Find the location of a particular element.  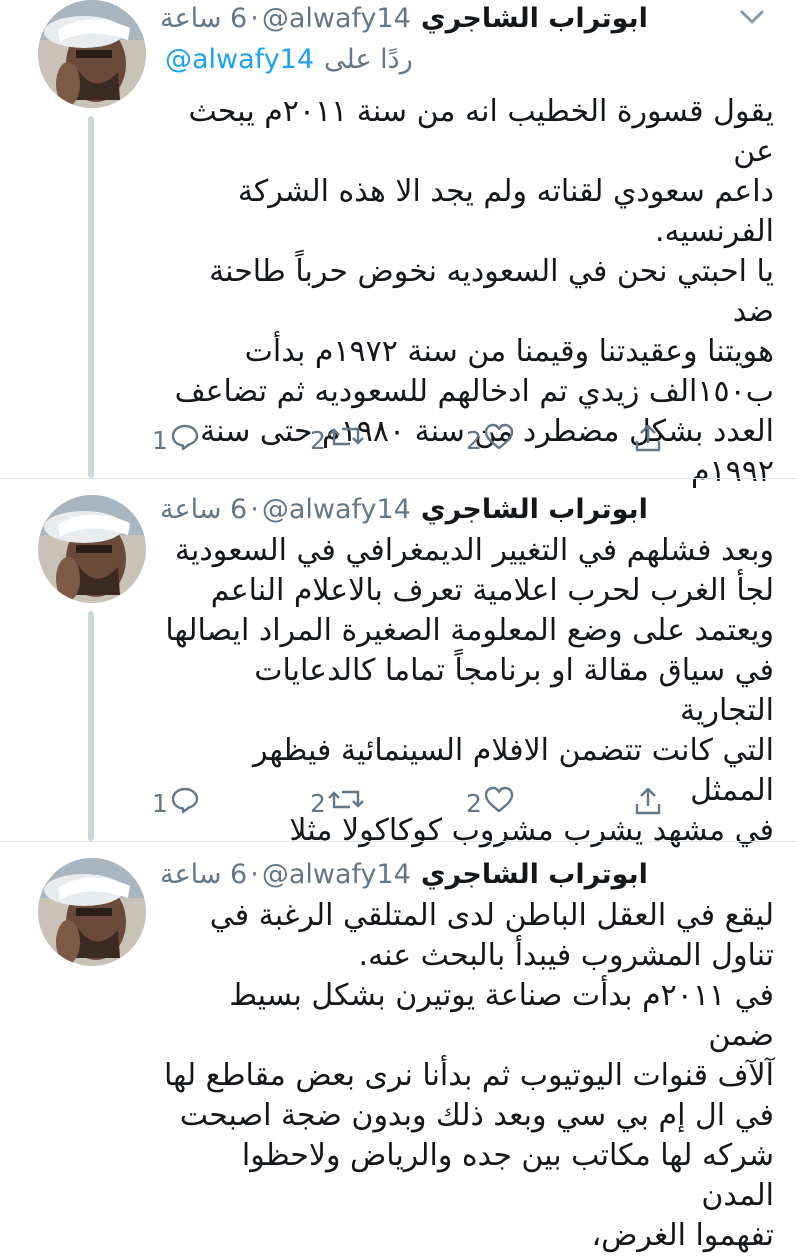

reply-prefix: ردًا على is located at coordinates (368, 59).